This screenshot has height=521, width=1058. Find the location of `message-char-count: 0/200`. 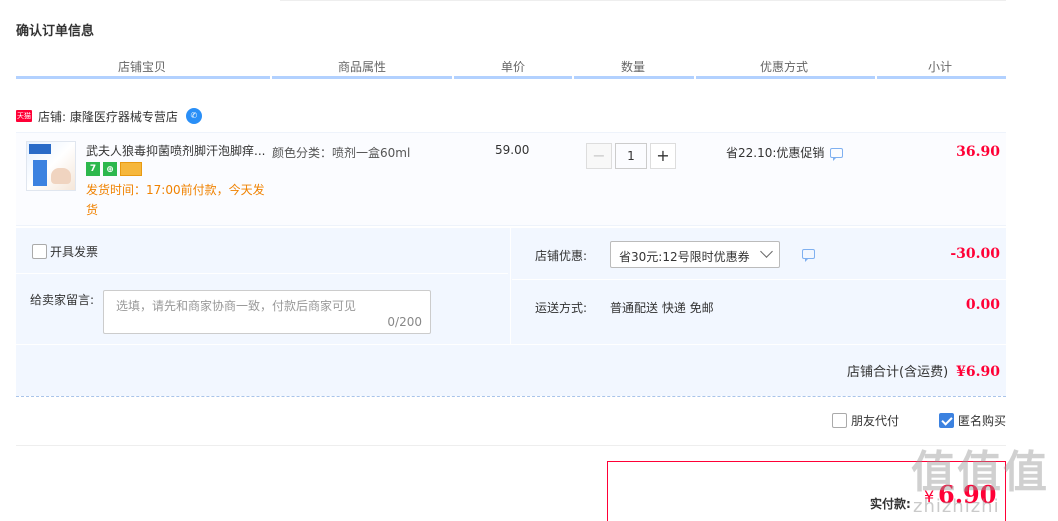

message-char-count: 0/200 is located at coordinates (404, 322).